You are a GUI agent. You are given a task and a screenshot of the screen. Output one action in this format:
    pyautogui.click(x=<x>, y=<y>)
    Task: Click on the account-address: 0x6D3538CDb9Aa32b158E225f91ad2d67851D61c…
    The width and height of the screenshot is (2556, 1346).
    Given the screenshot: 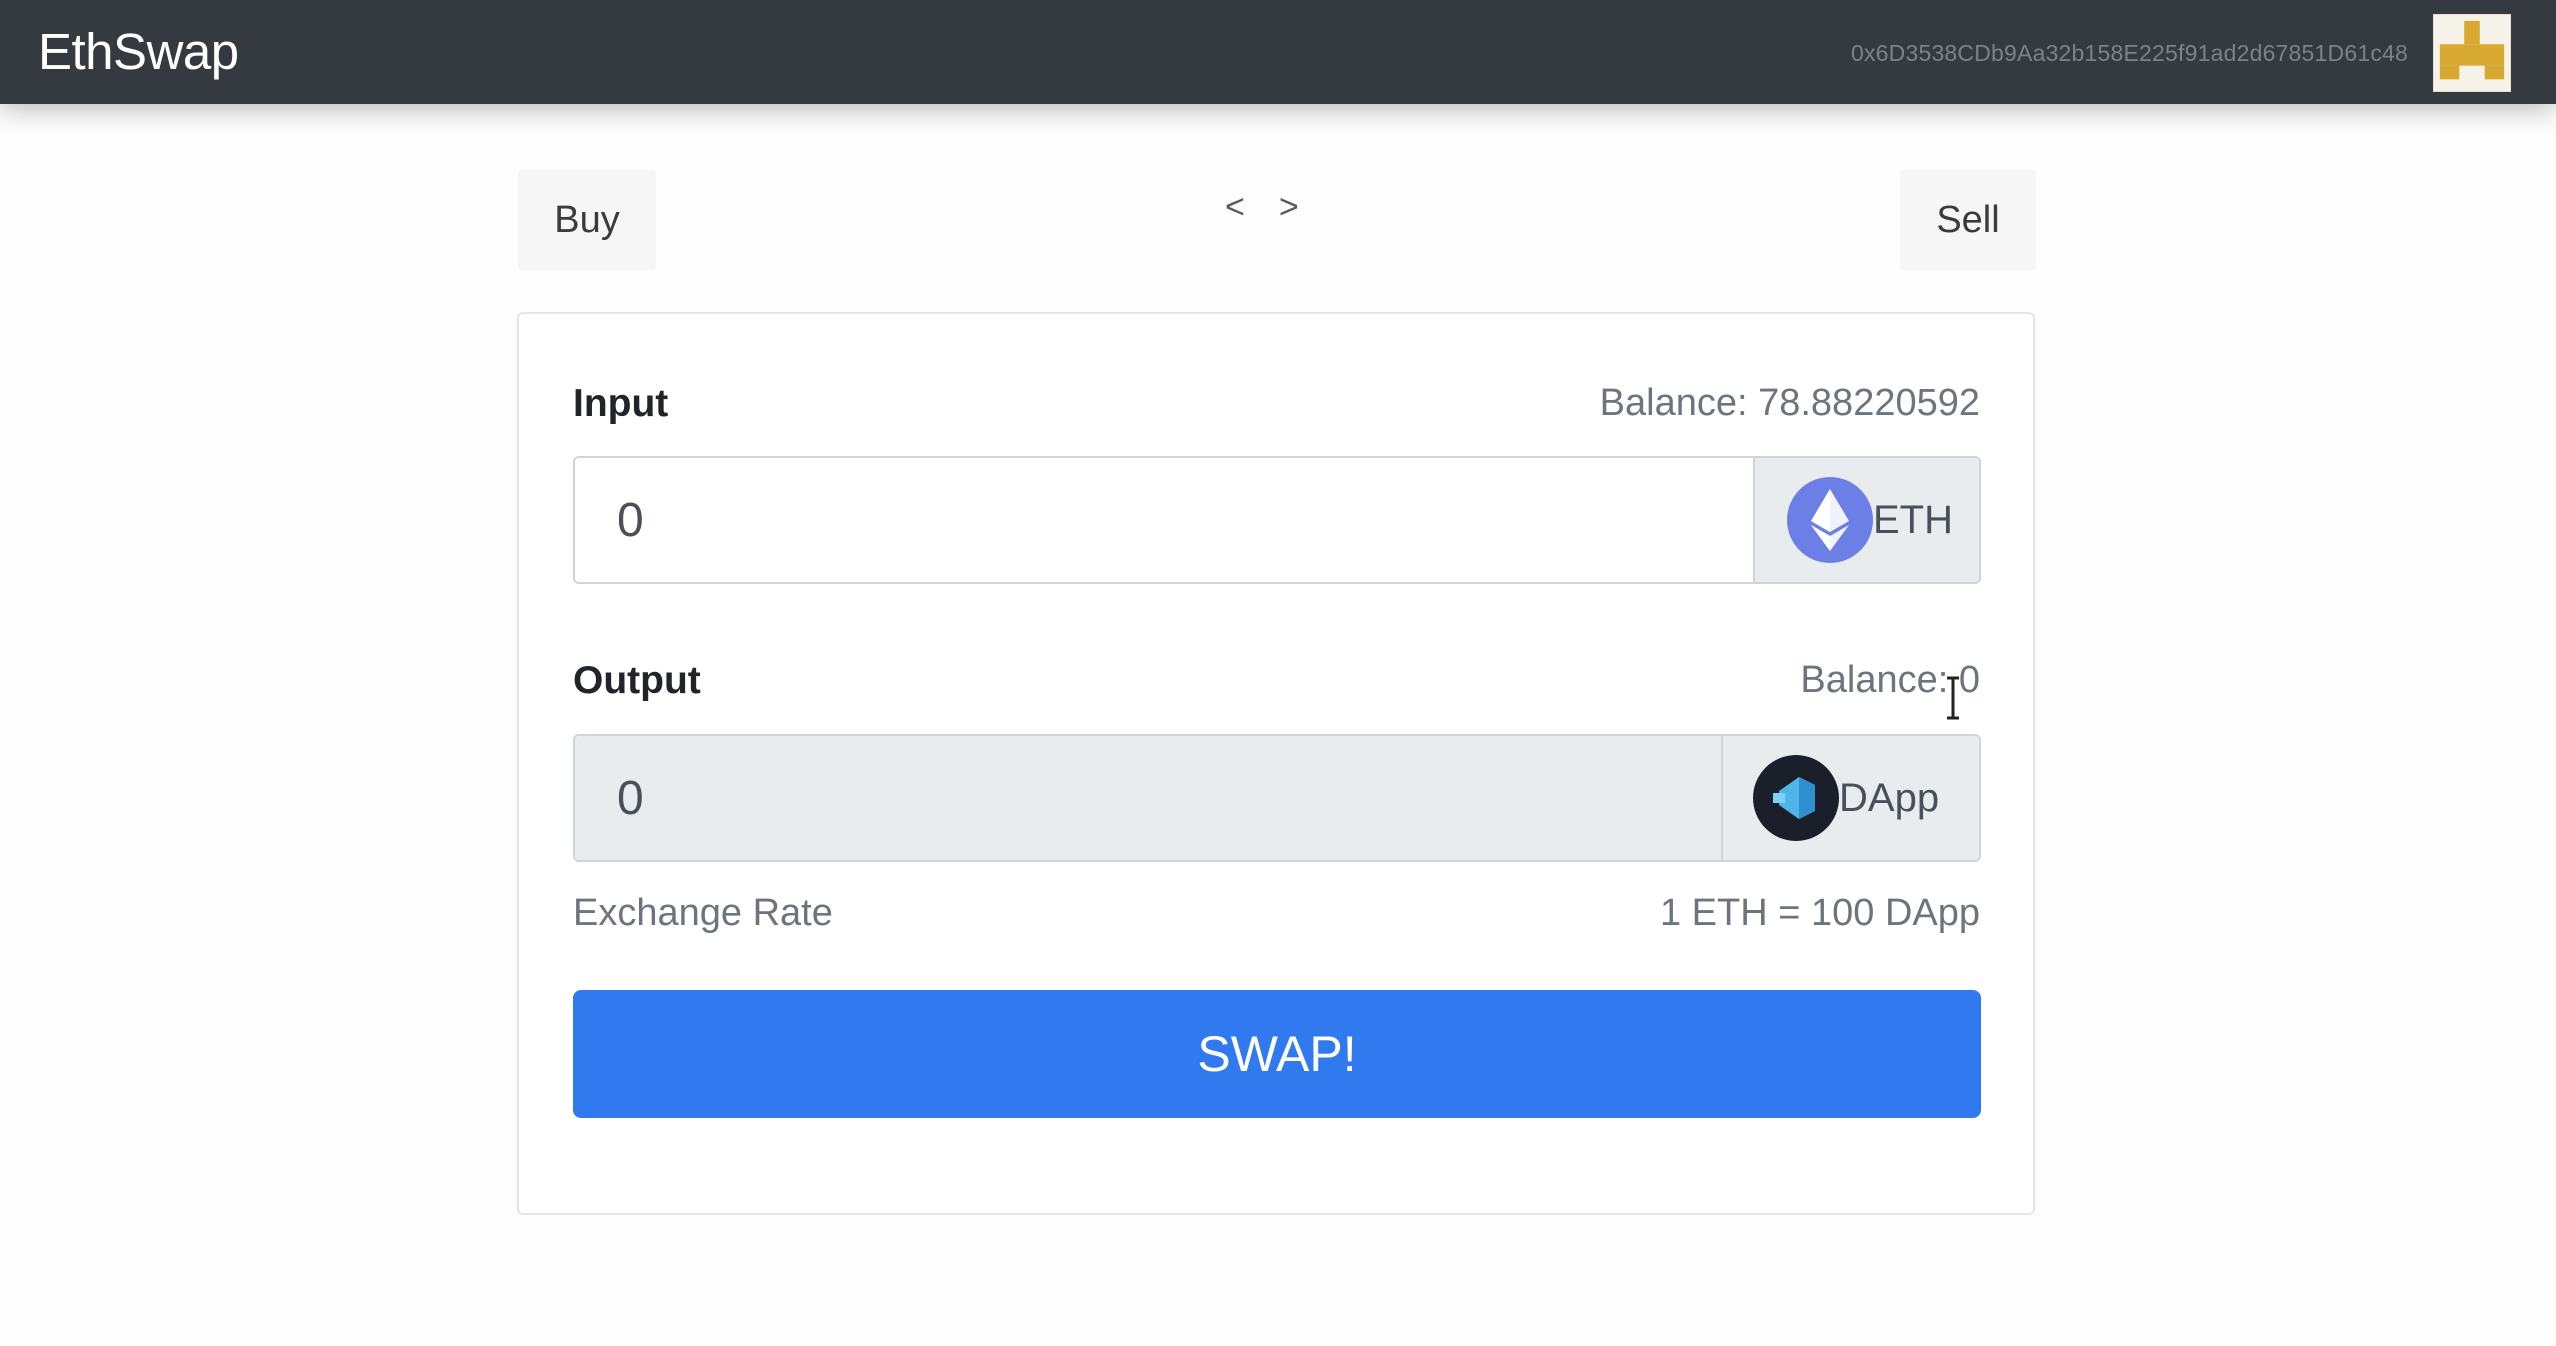 What is the action you would take?
    pyautogui.click(x=2129, y=53)
    